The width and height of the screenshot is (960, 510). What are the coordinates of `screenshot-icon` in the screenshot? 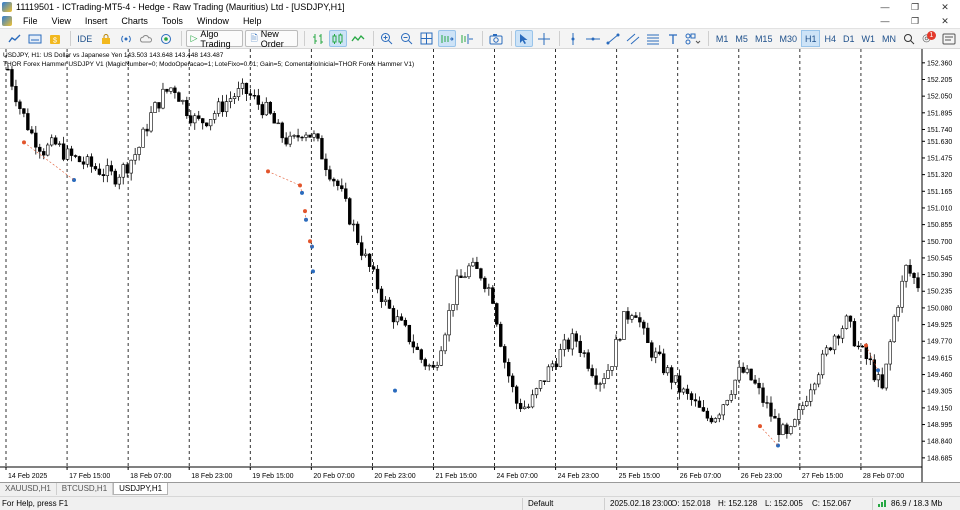 It's located at (496, 38).